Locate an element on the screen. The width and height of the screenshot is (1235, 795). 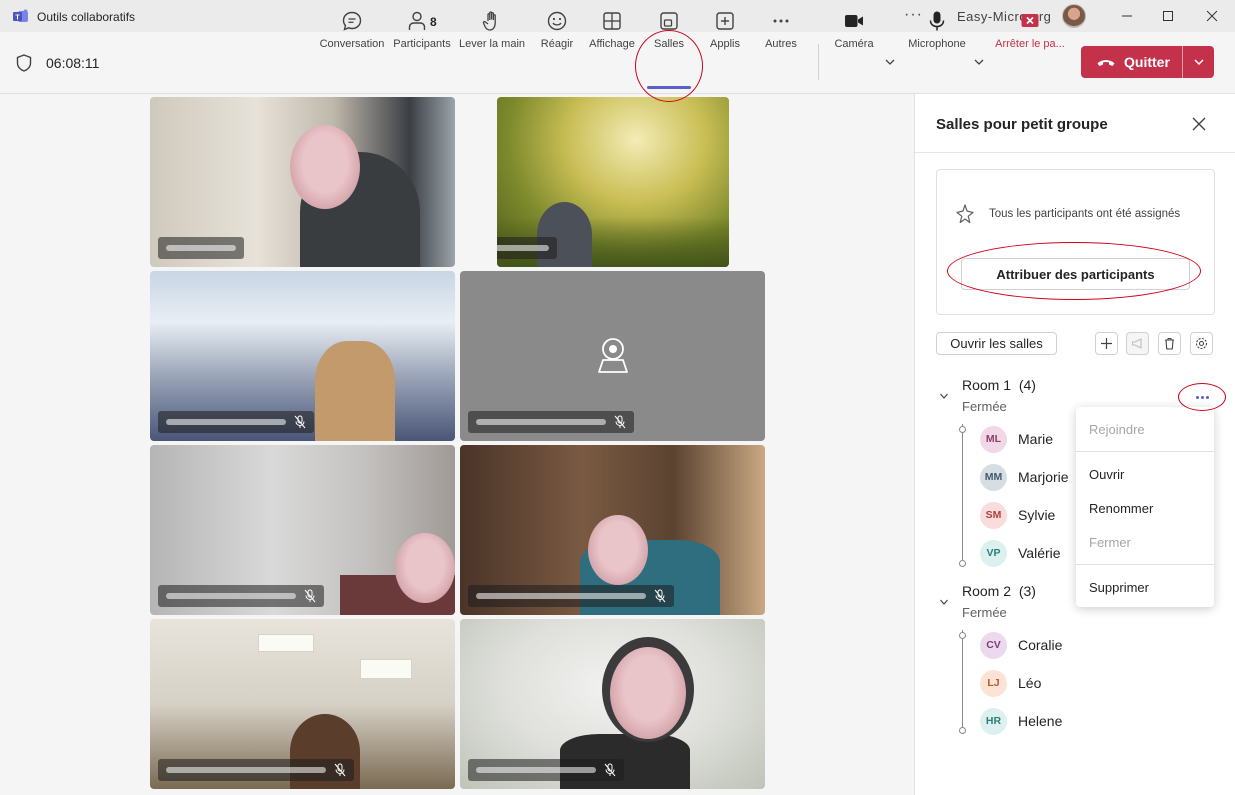
minimize-button is located at coordinates (1127, 16).